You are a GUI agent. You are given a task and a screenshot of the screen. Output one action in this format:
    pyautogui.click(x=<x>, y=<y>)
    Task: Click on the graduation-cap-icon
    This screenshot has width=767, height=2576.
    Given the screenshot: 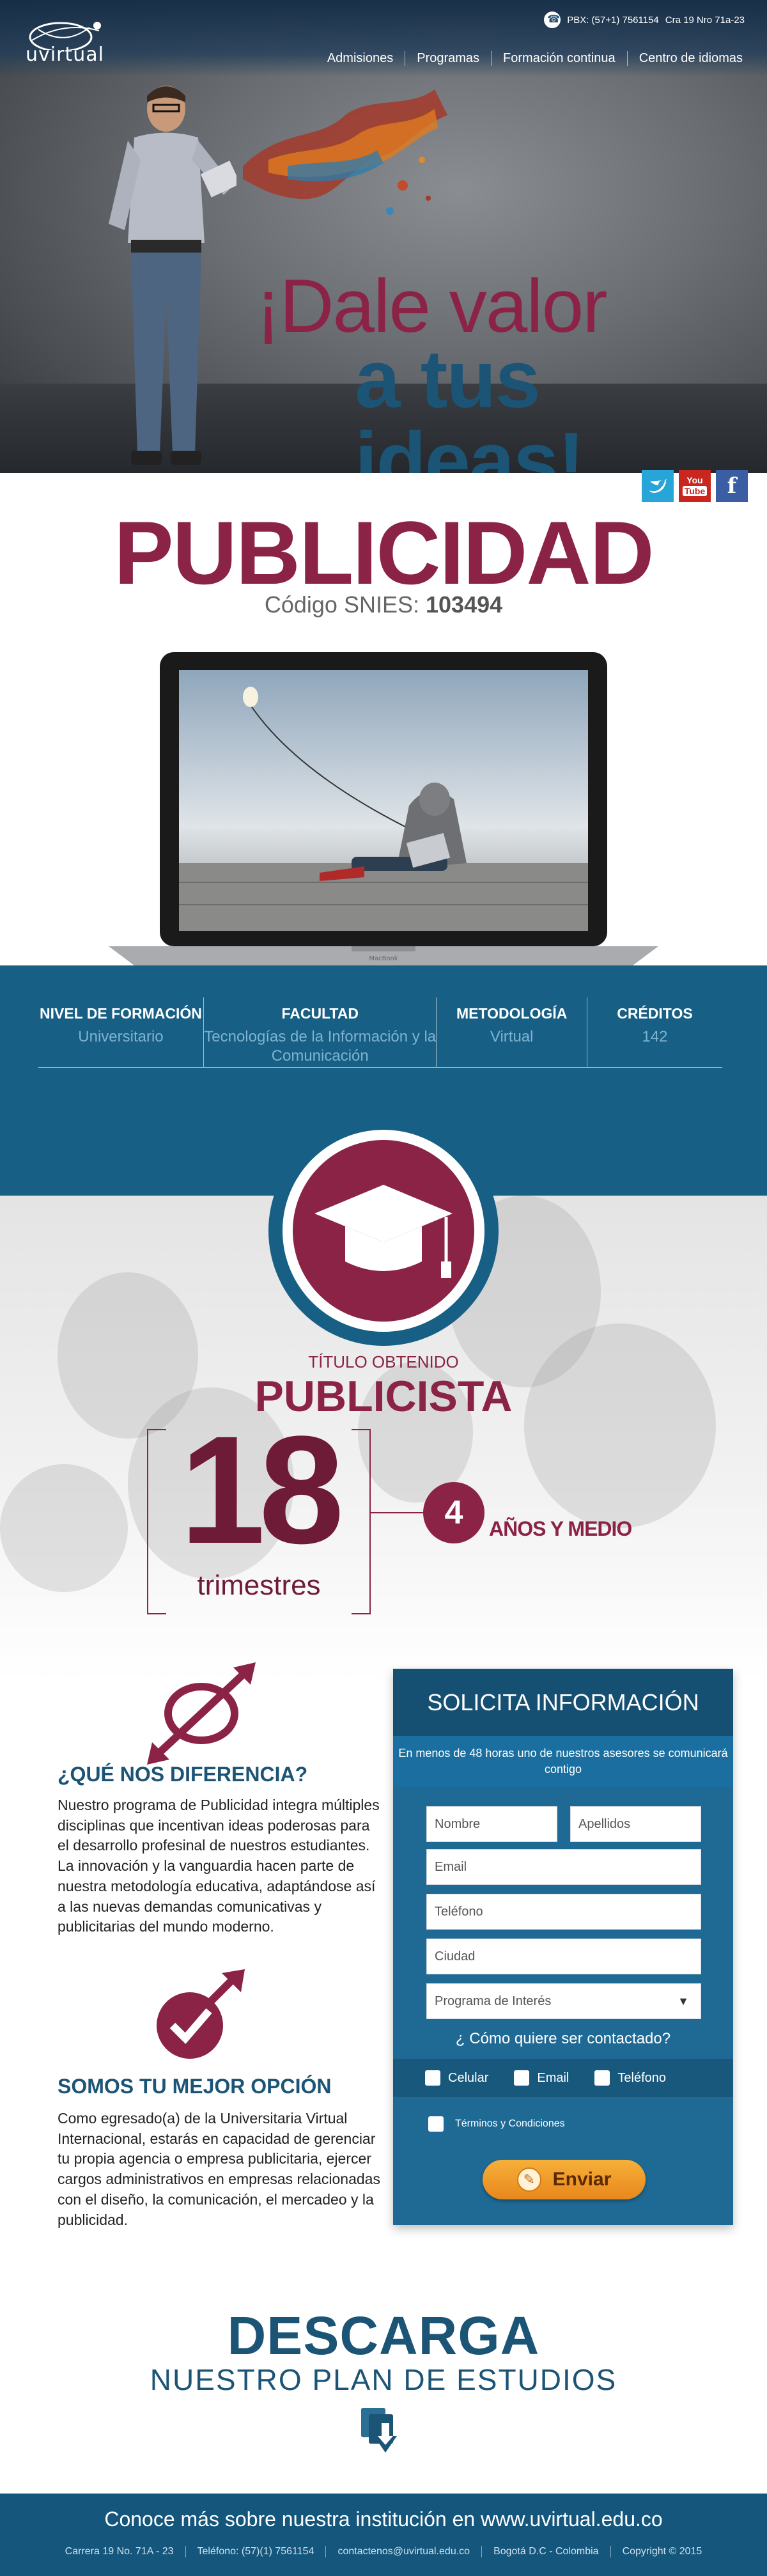 What is the action you would take?
    pyautogui.click(x=383, y=1231)
    